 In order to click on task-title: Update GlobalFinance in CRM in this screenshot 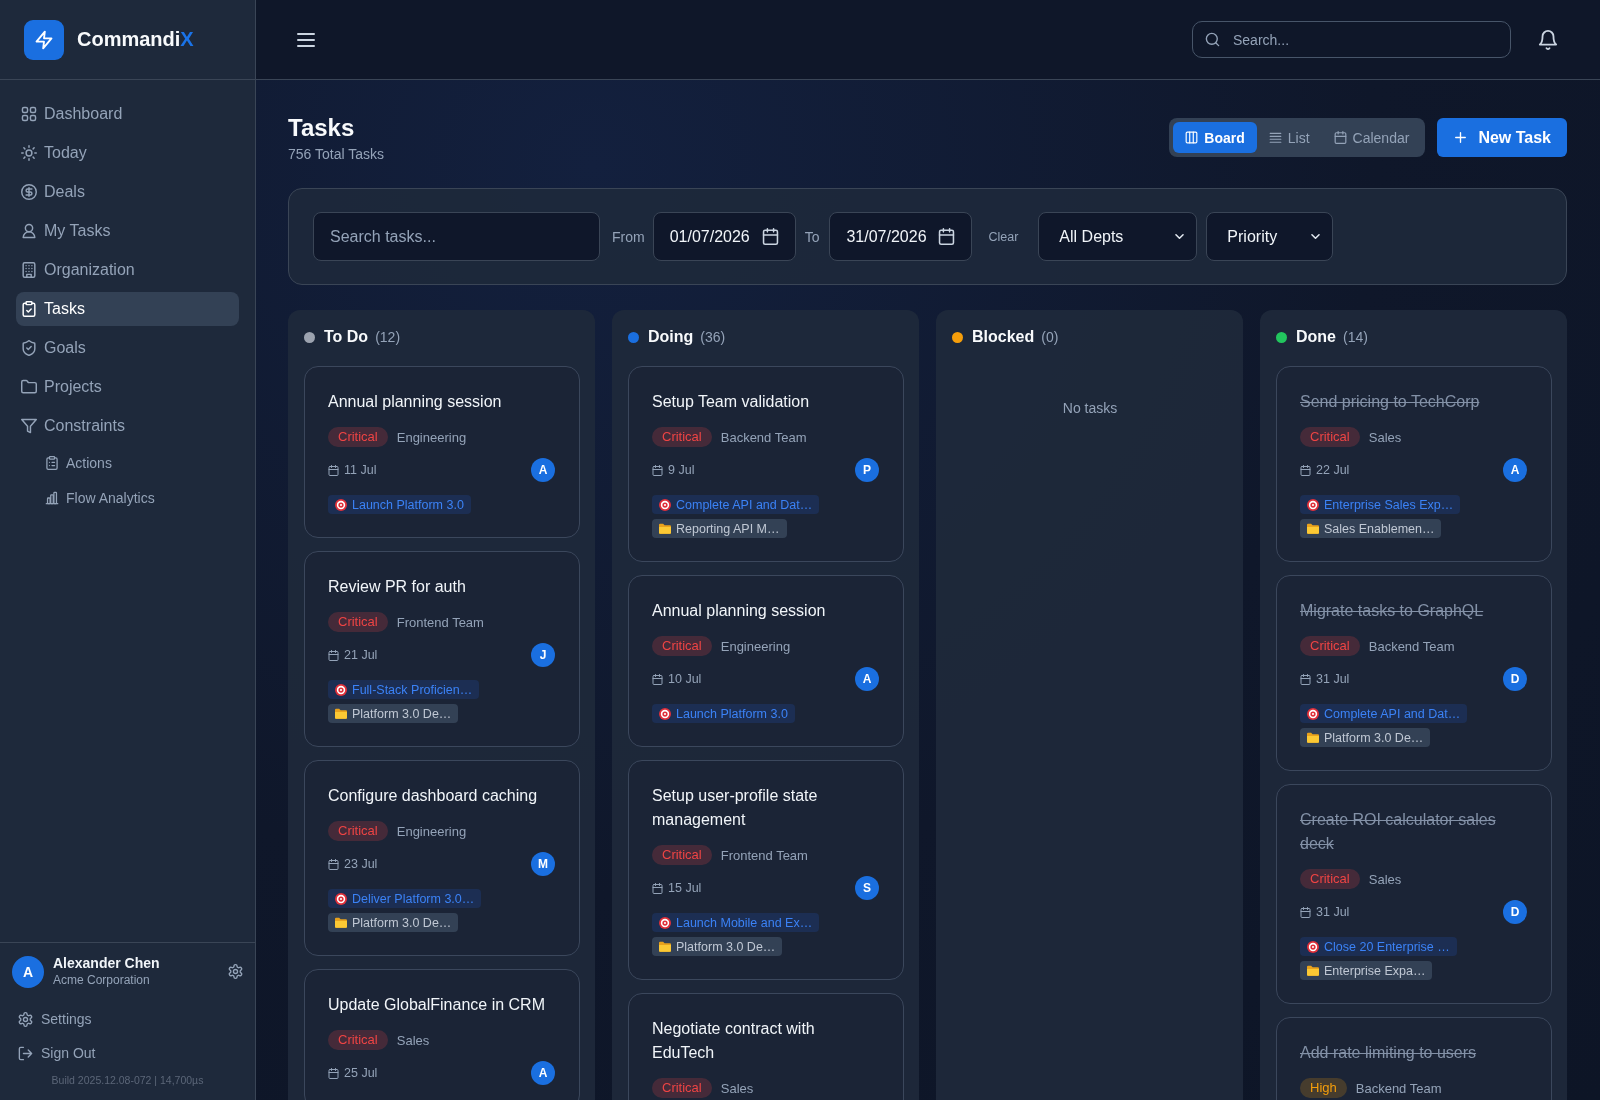, I will do `click(437, 1005)`.